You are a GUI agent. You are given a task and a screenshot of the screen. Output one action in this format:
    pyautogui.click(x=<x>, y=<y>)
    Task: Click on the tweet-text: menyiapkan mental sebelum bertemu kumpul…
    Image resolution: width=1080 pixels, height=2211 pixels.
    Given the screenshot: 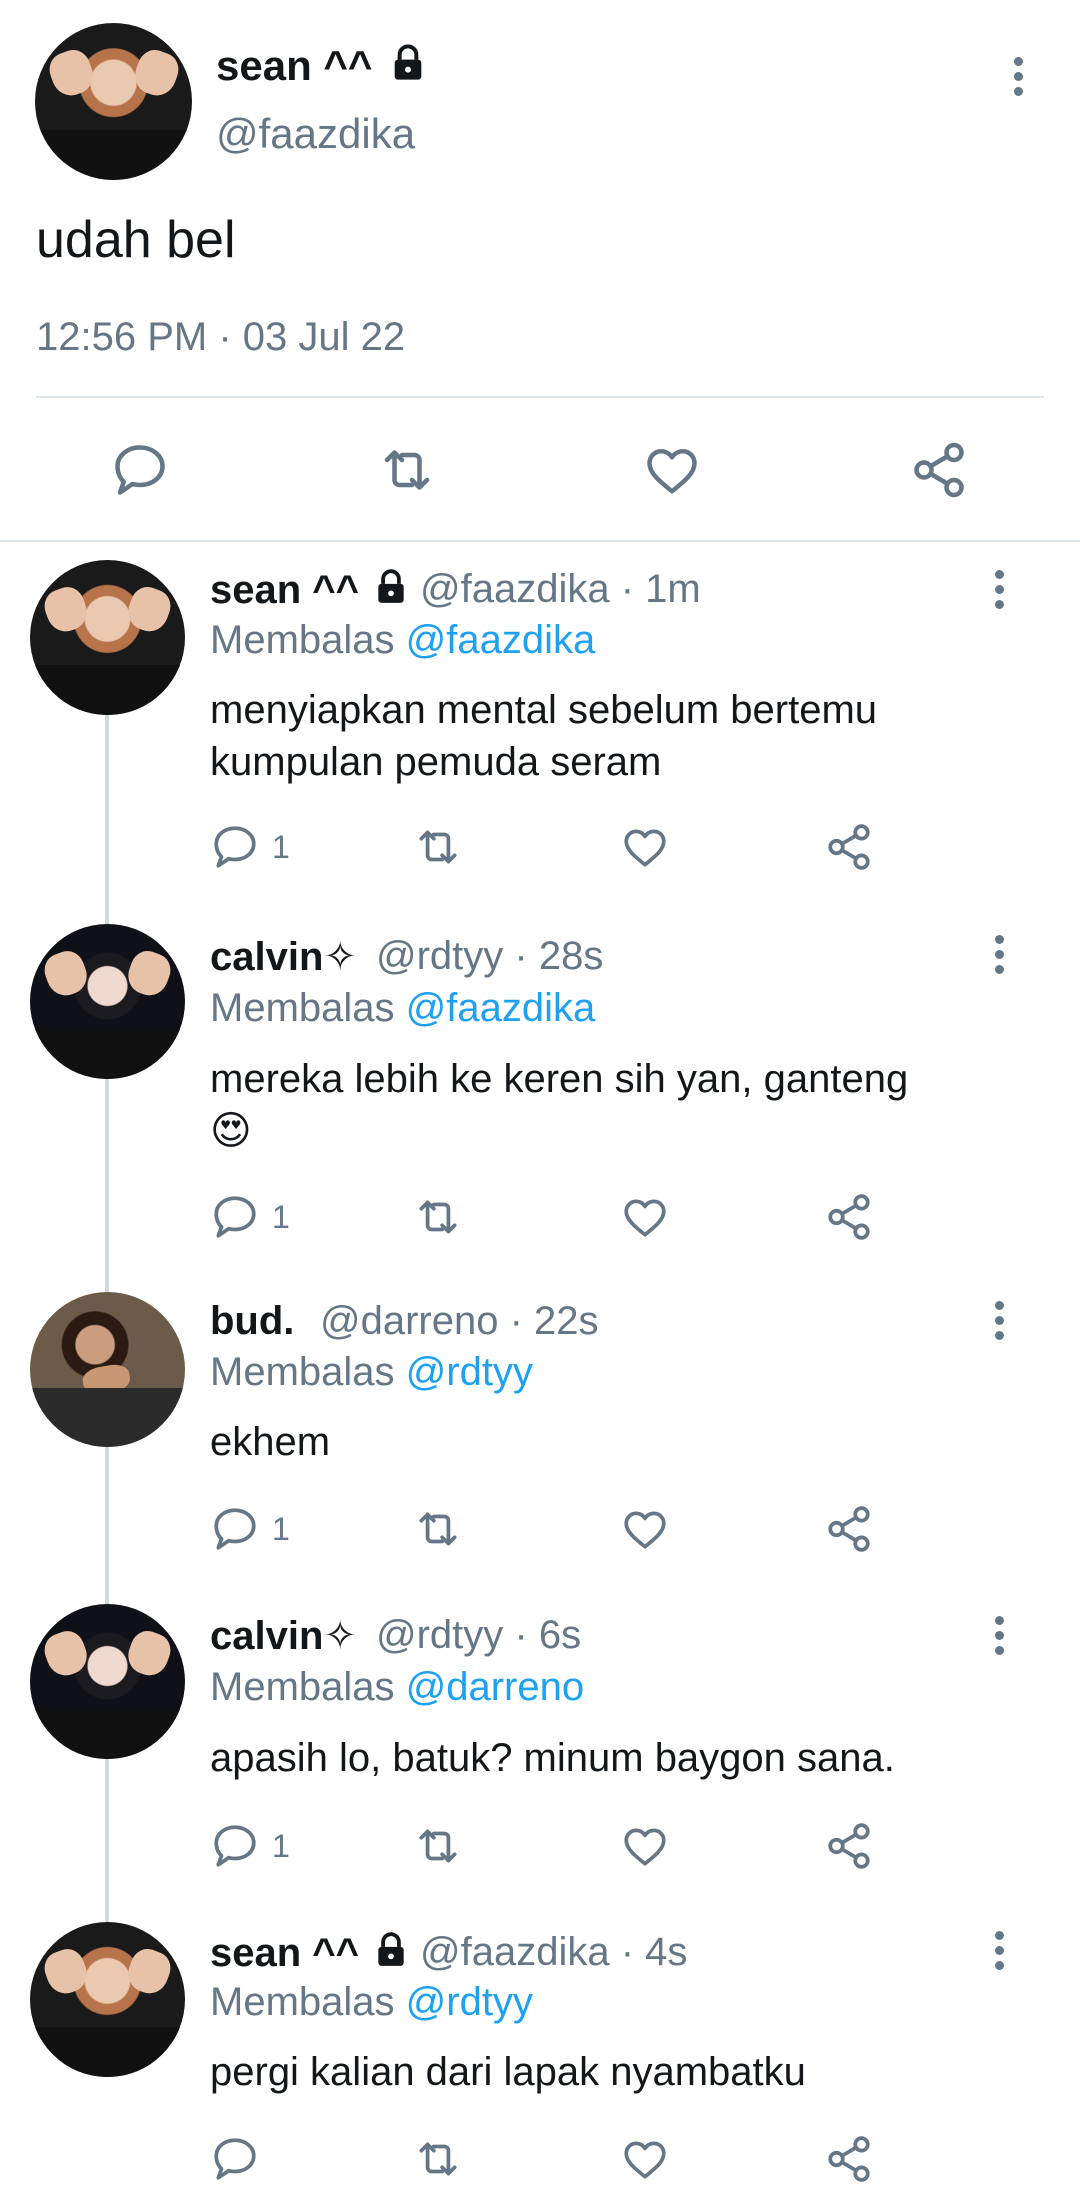 What is the action you would take?
    pyautogui.click(x=544, y=736)
    